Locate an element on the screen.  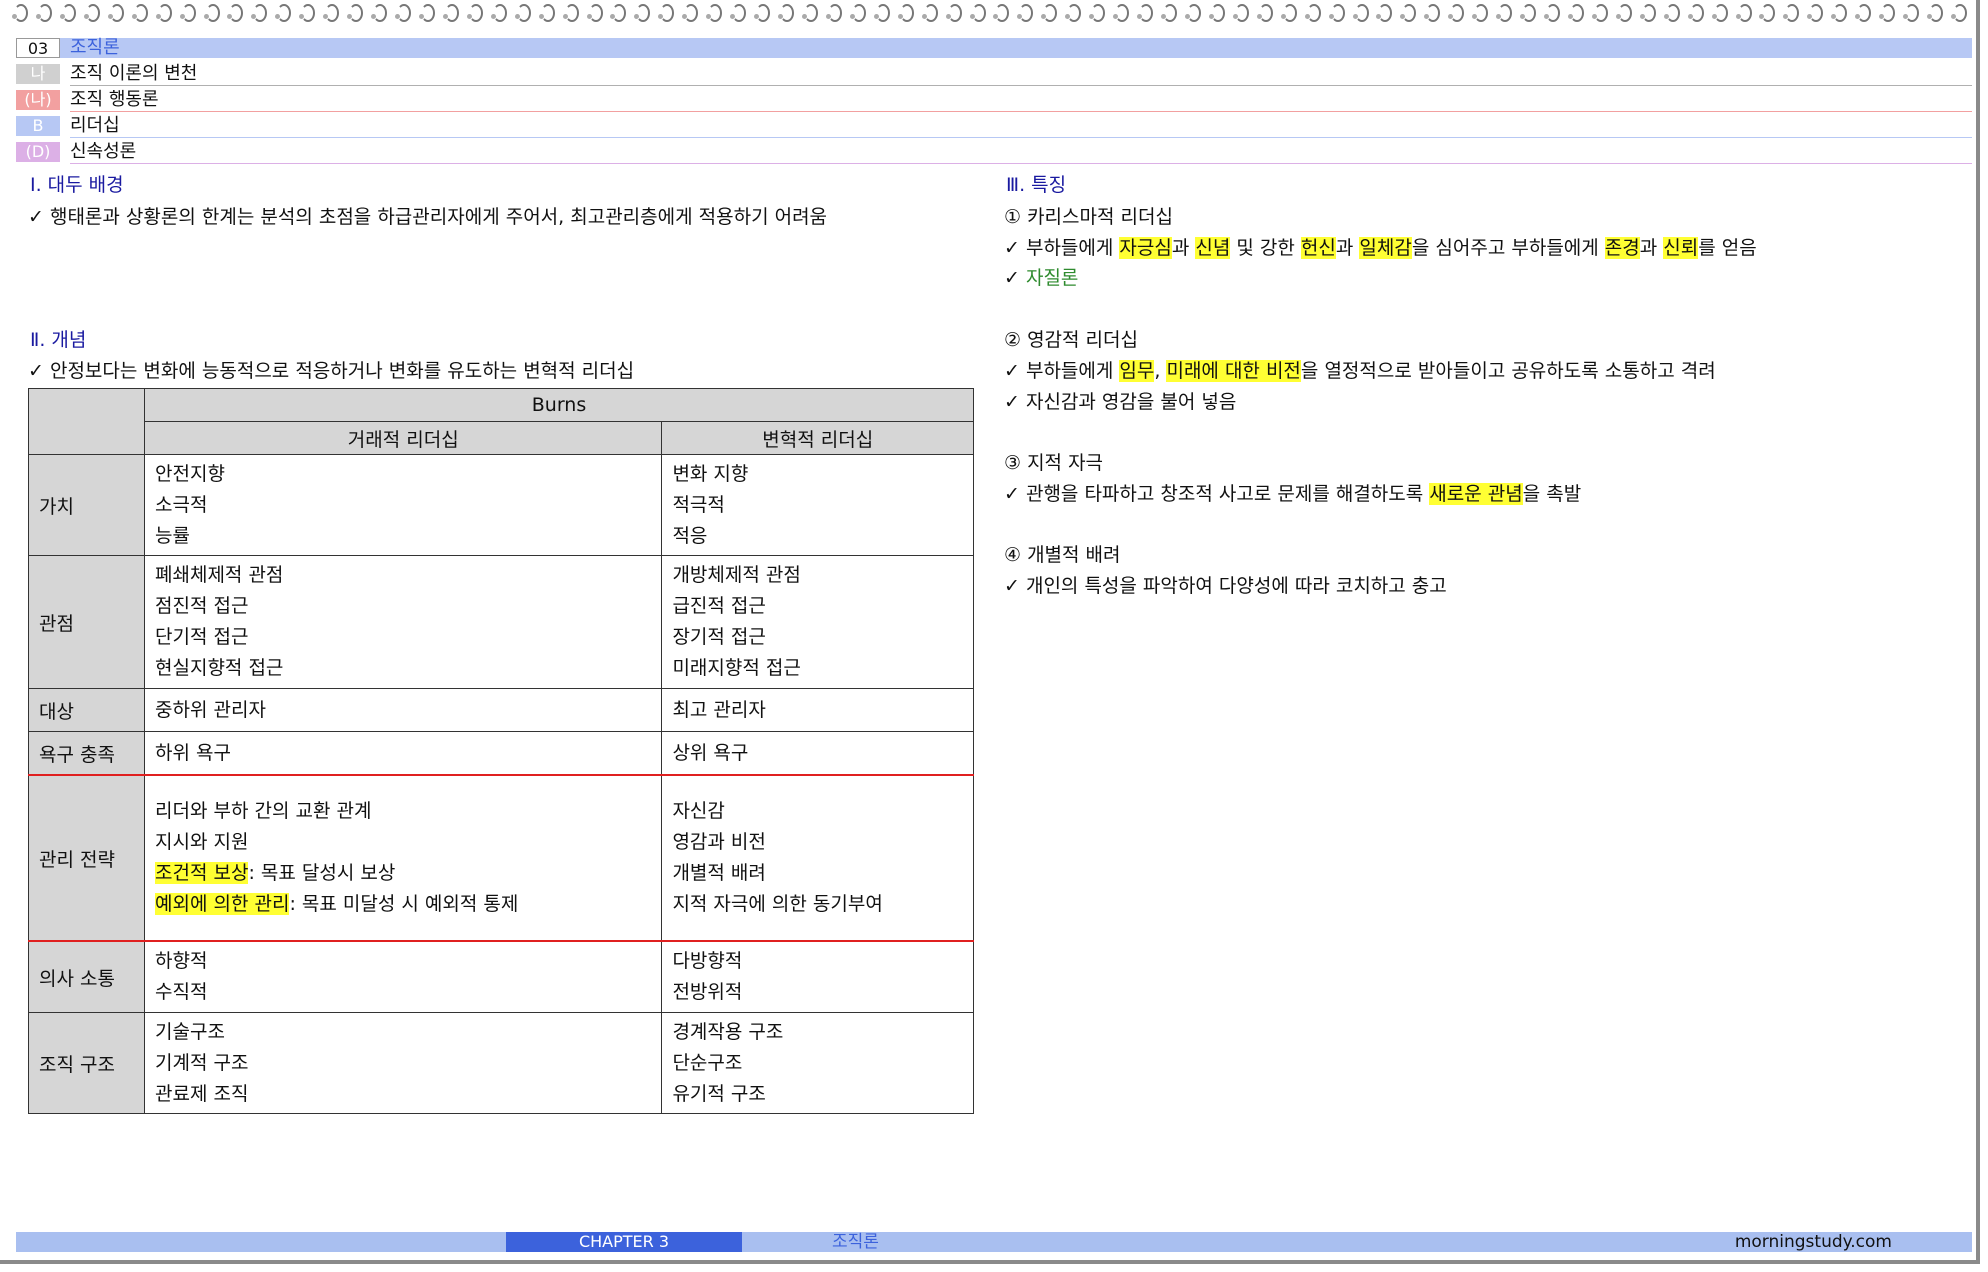
table-row: 욕구 충족 하위 욕구 상위 욕구 is located at coordinates (501, 753).